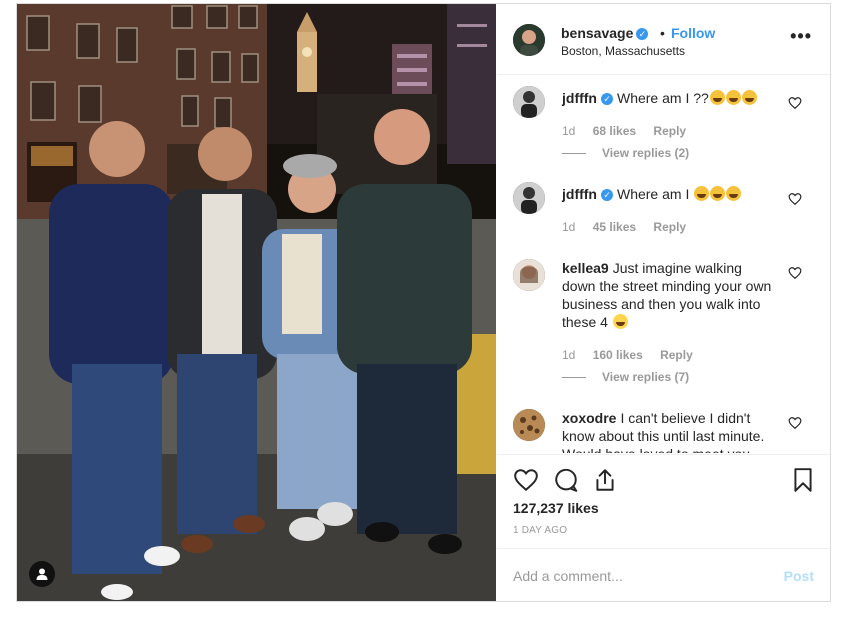  I want to click on author-username-text: bensavage, so click(597, 33).